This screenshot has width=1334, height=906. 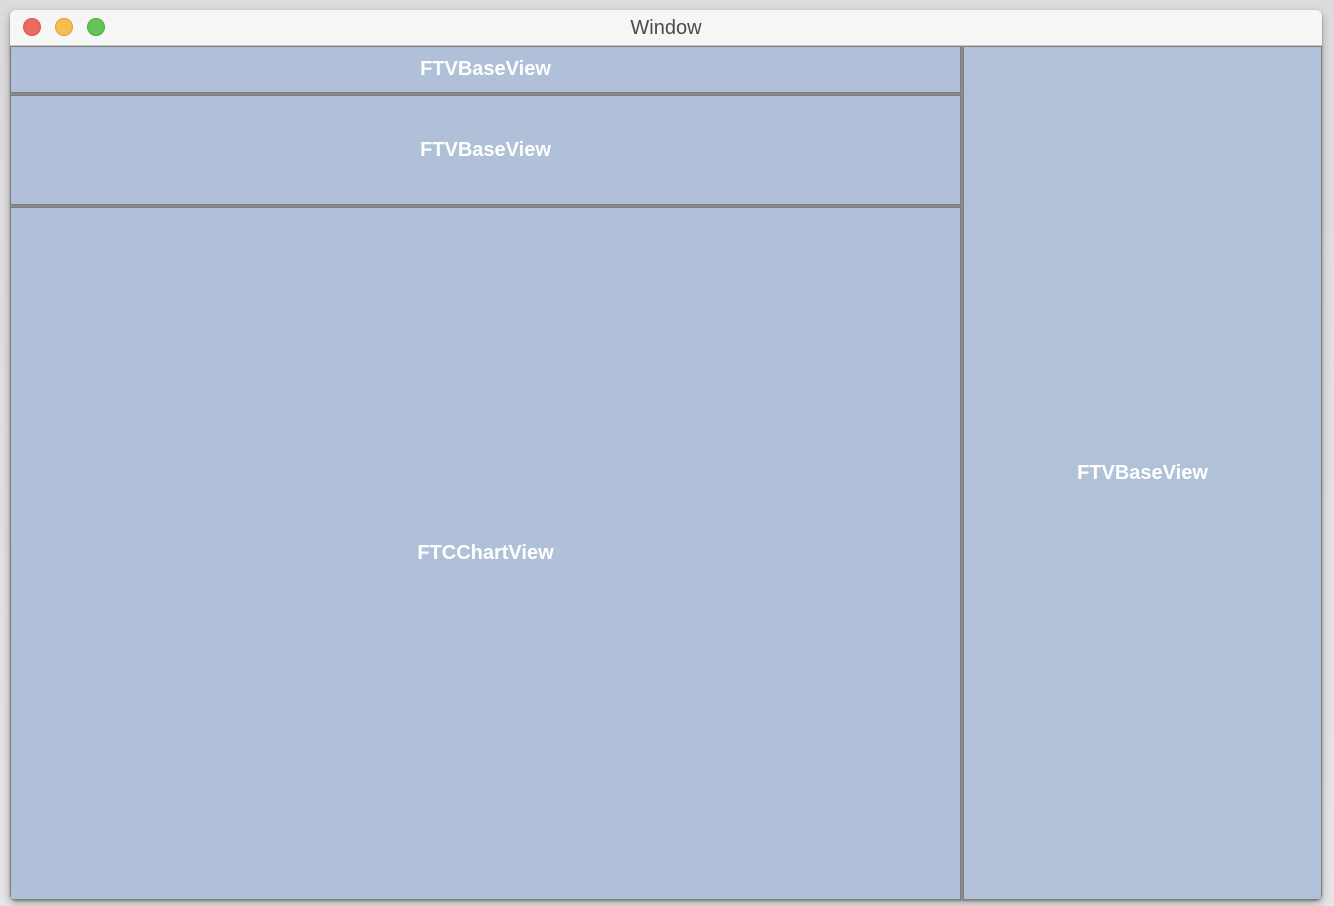 I want to click on window-title: Window, so click(x=666, y=28).